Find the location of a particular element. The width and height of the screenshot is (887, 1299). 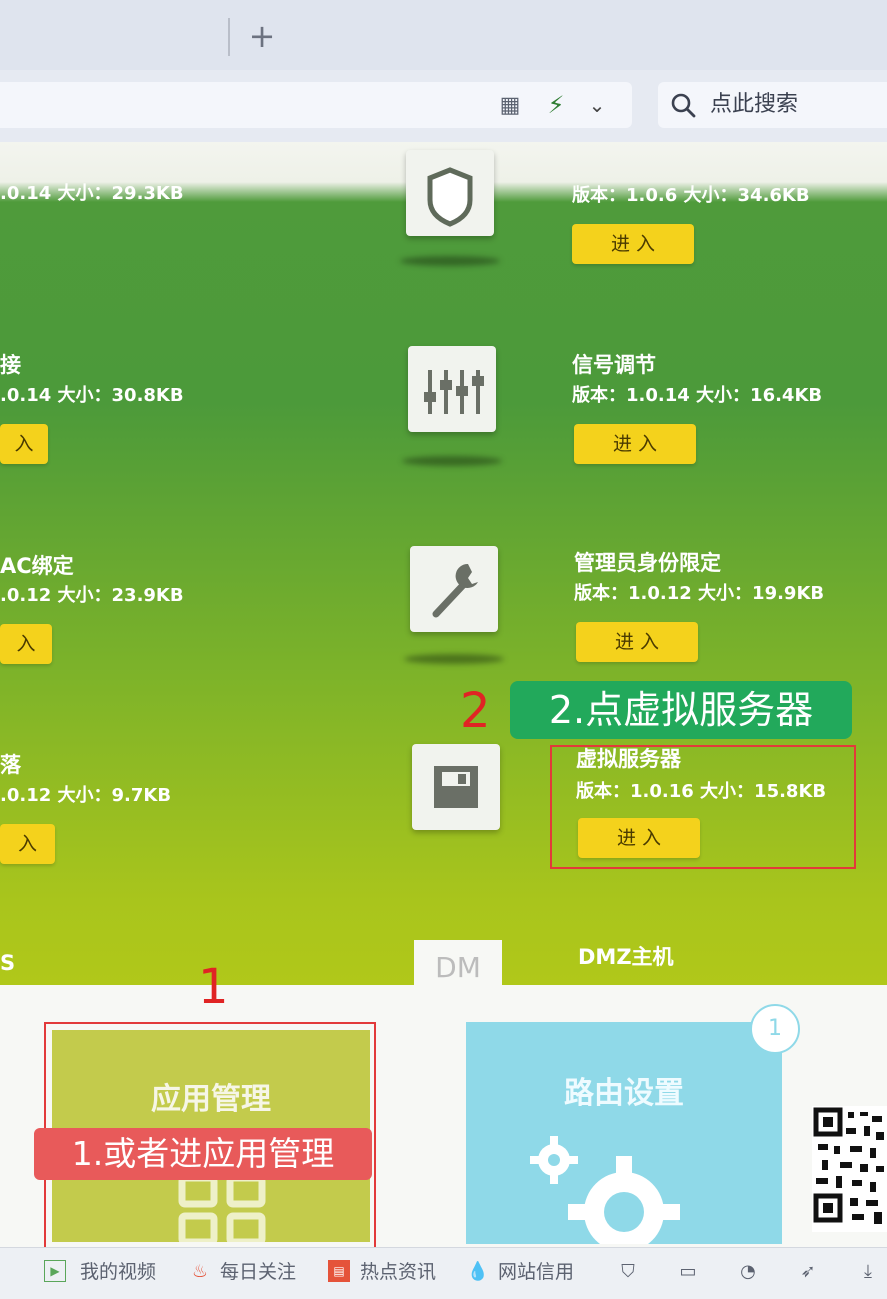

app-name-dmz-host: DMZ主机 is located at coordinates (626, 957).